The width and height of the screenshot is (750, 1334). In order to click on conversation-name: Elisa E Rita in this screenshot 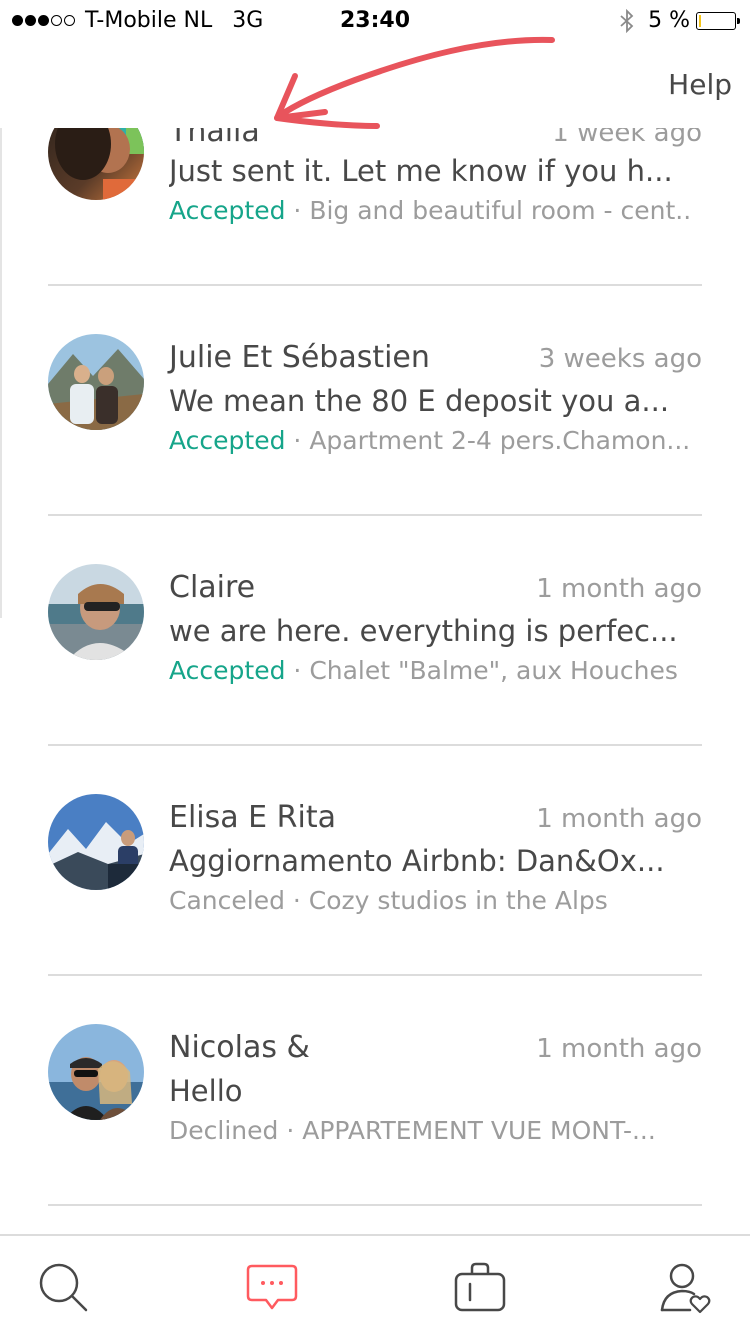, I will do `click(252, 817)`.